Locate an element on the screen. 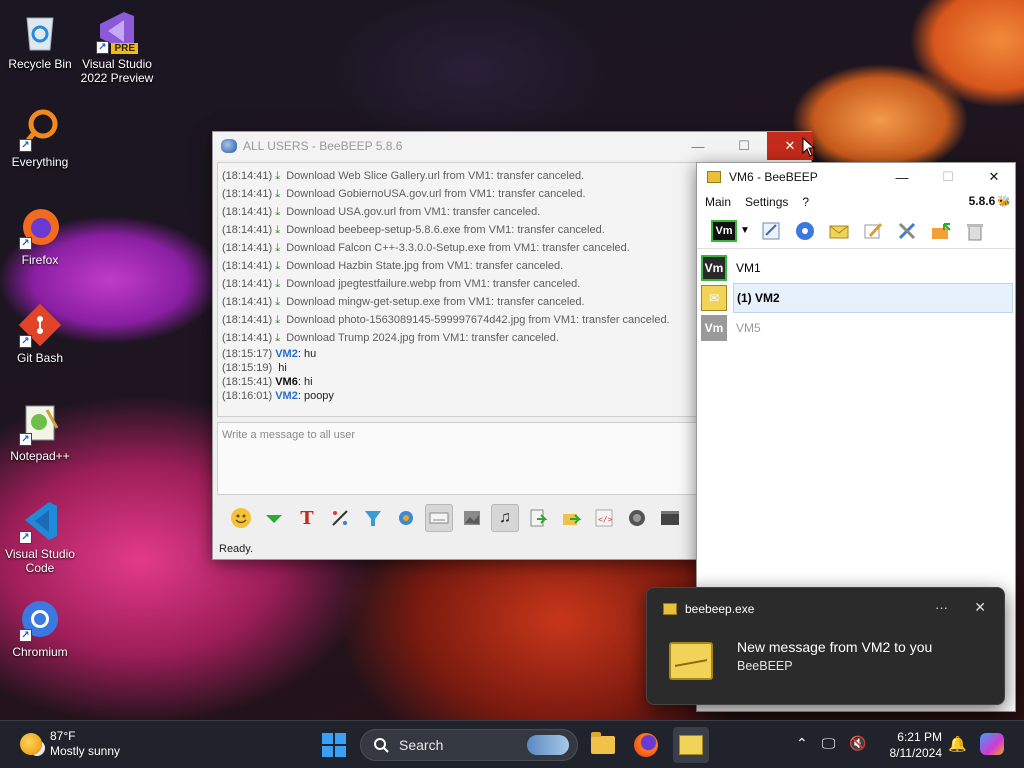 Image resolution: width=1024 pixels, height=768 pixels. desktop-icon-chromium: ↗ Chromium is located at coordinates (40, 627).